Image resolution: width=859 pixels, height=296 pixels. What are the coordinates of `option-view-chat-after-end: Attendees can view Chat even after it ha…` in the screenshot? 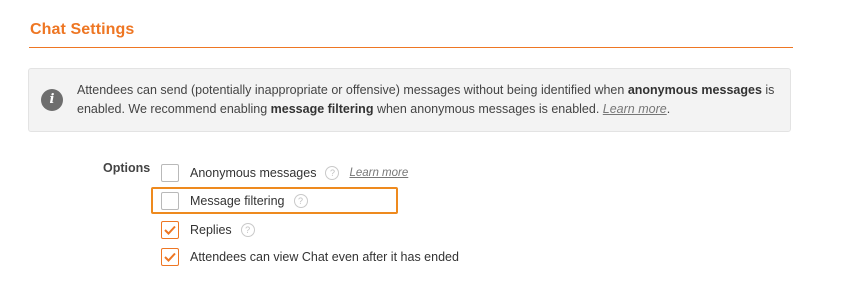 It's located at (310, 257).